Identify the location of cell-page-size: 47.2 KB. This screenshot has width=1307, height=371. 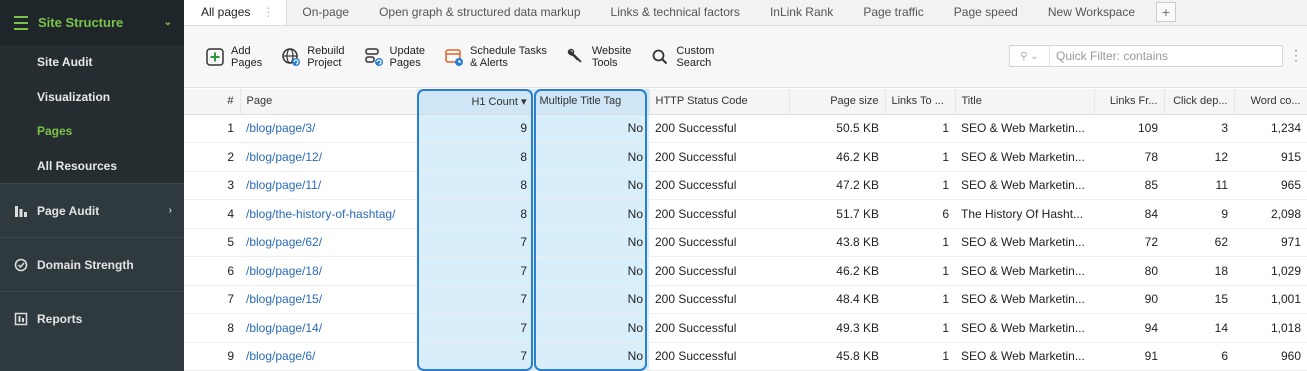
(837, 185).